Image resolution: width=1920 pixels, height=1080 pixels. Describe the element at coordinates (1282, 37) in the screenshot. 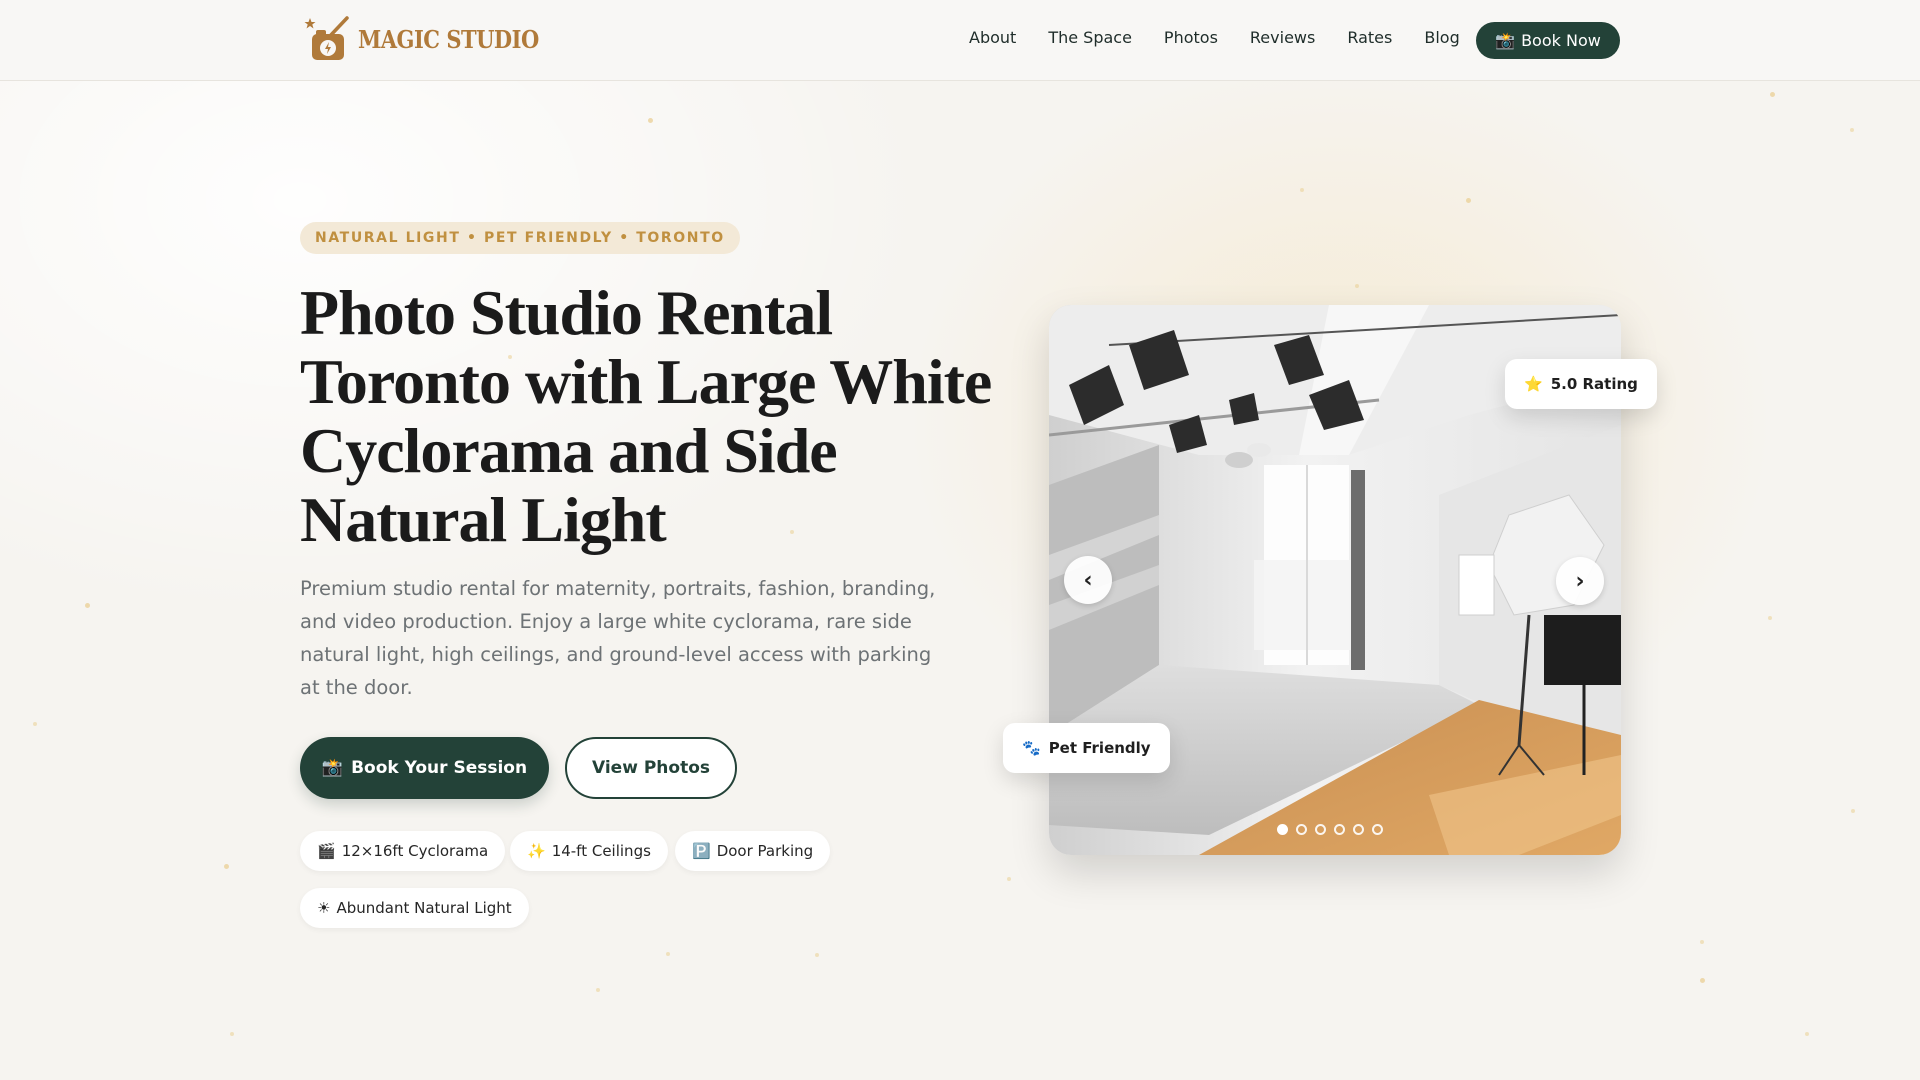

I see `nav-reviews: Reviews` at that location.